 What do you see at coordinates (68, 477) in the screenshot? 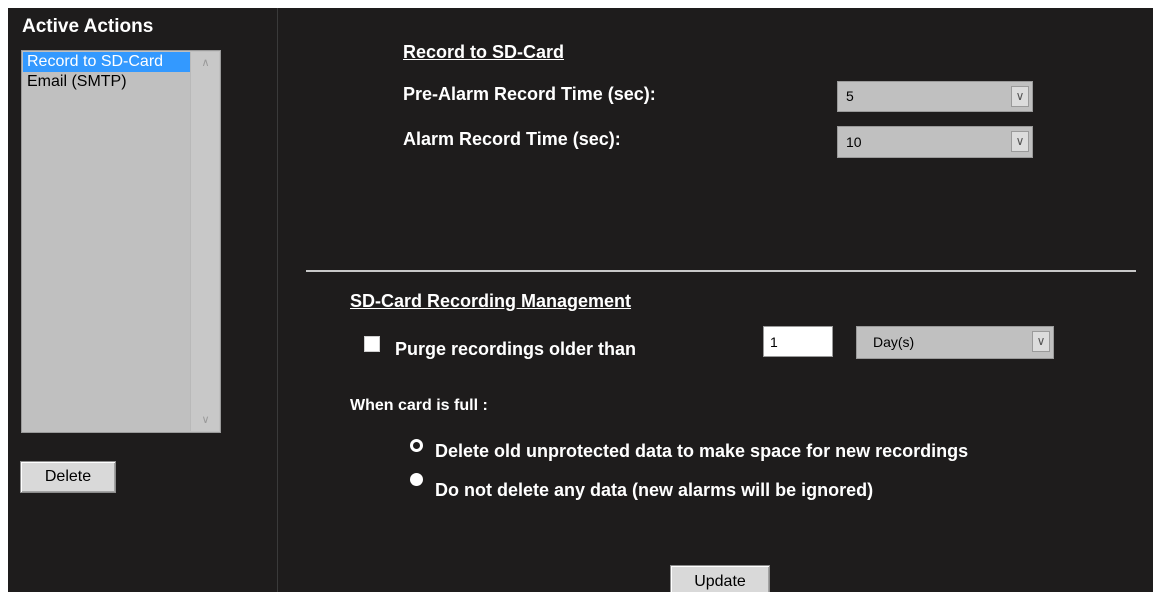
I see `delete-button: Delete` at bounding box center [68, 477].